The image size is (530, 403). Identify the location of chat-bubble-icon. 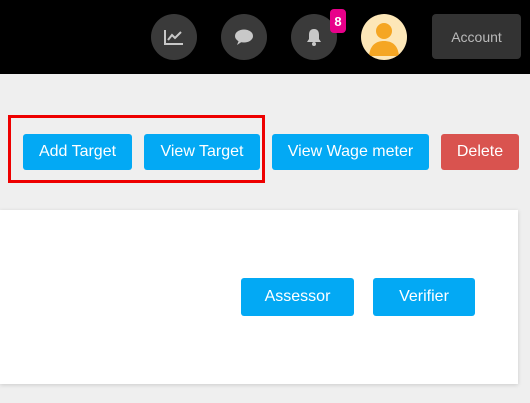
(244, 37).